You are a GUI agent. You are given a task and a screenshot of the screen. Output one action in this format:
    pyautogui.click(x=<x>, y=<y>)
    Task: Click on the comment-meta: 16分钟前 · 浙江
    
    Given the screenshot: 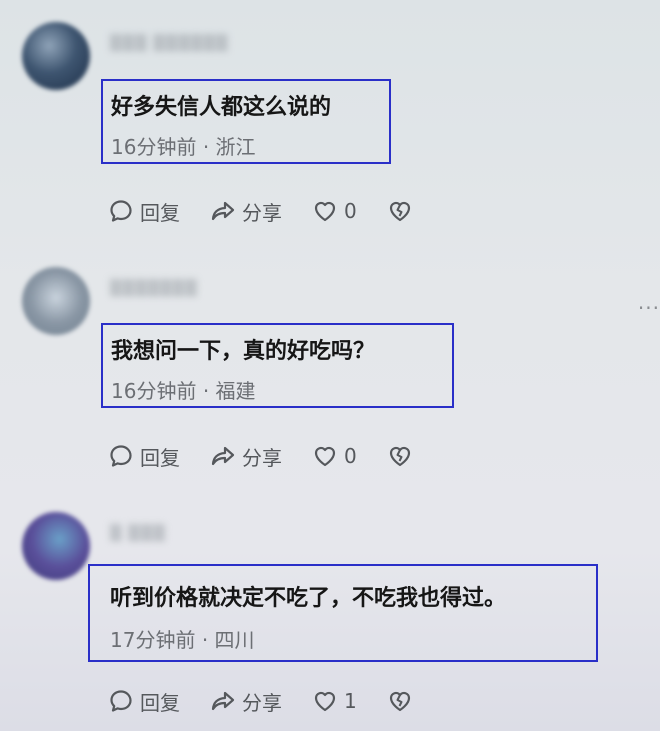 What is the action you would take?
    pyautogui.click(x=183, y=145)
    